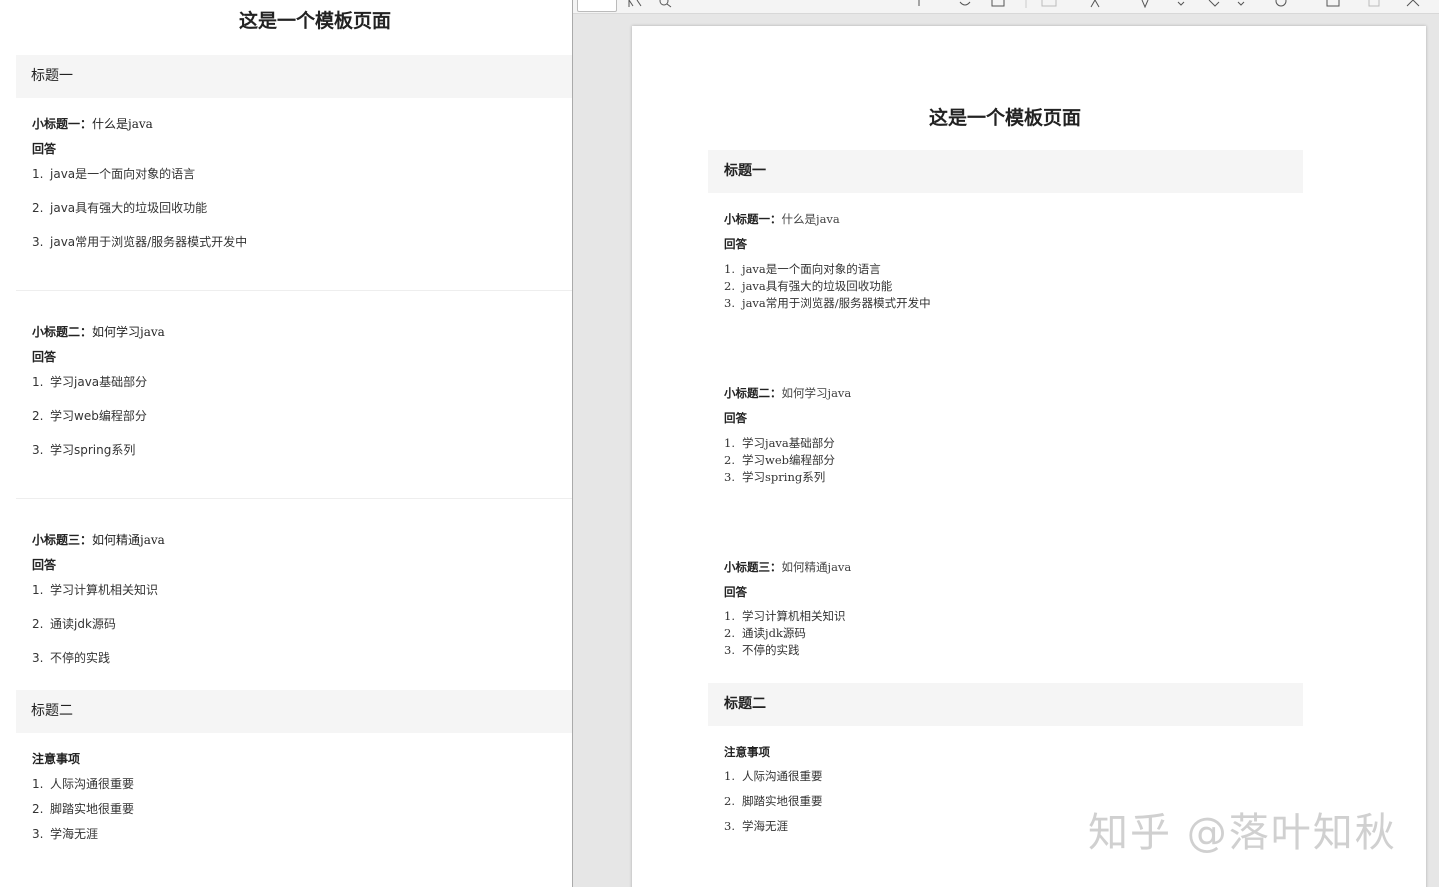  I want to click on erase-icon, so click(1281, 5).